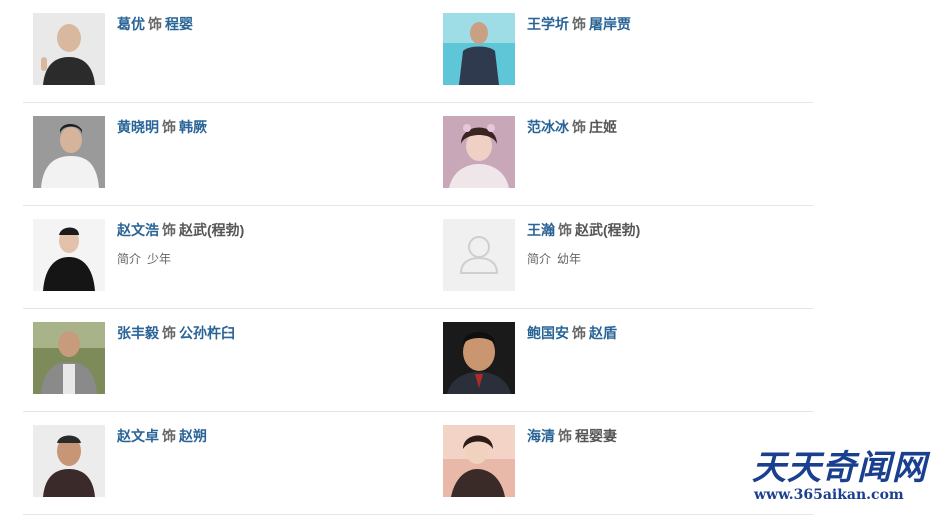  I want to click on actor-name-link: 赵文浩, so click(138, 230).